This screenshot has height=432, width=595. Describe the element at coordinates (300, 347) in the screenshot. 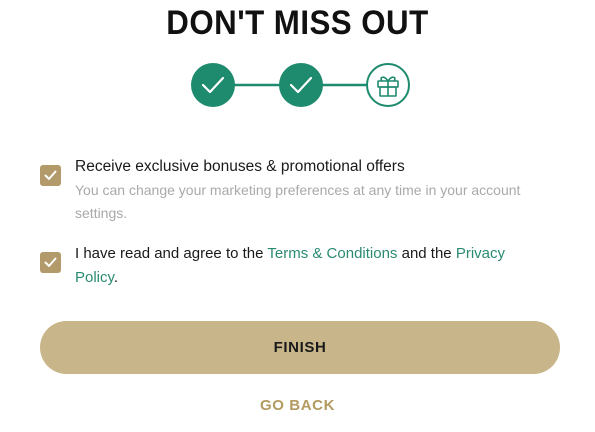

I see `finish-button: FINISH` at that location.